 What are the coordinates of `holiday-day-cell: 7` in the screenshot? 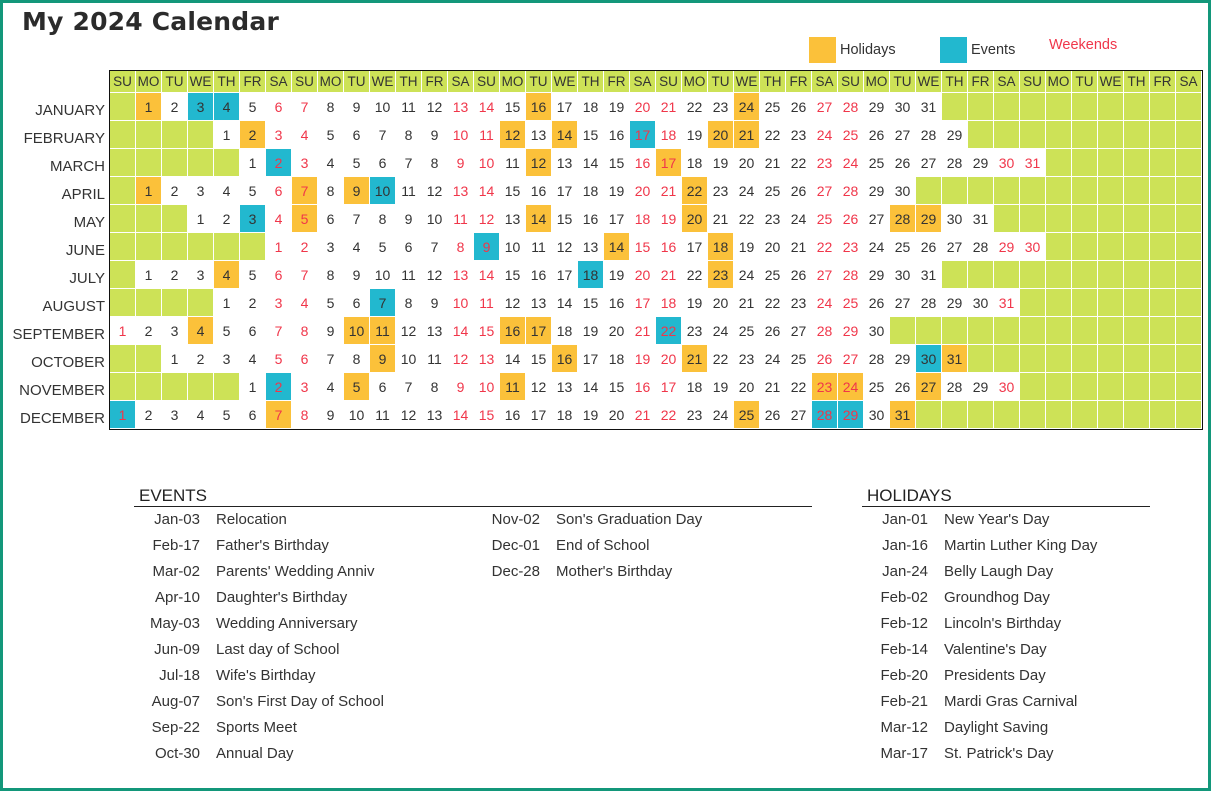 It's located at (279, 415).